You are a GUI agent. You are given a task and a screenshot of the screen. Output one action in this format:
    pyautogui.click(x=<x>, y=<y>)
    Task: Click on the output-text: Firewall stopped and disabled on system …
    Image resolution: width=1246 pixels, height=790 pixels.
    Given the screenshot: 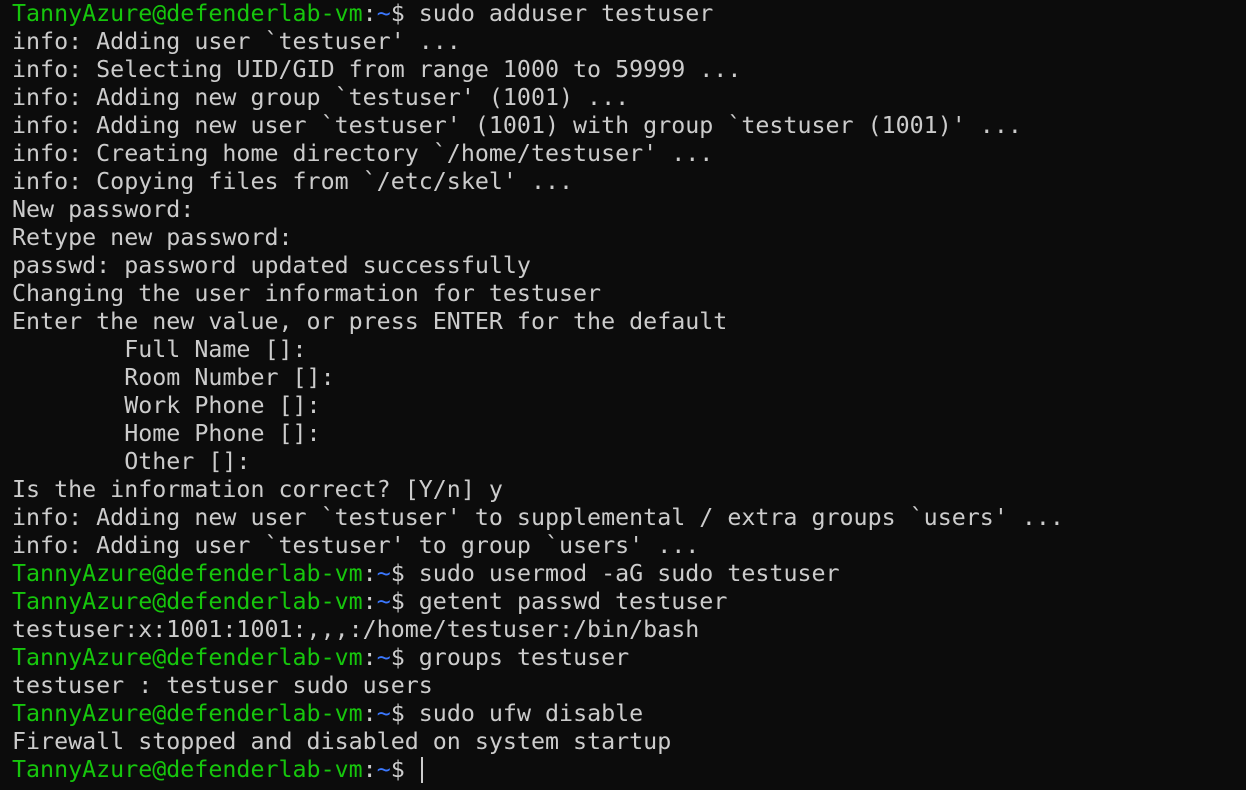 What is the action you would take?
    pyautogui.click(x=342, y=741)
    